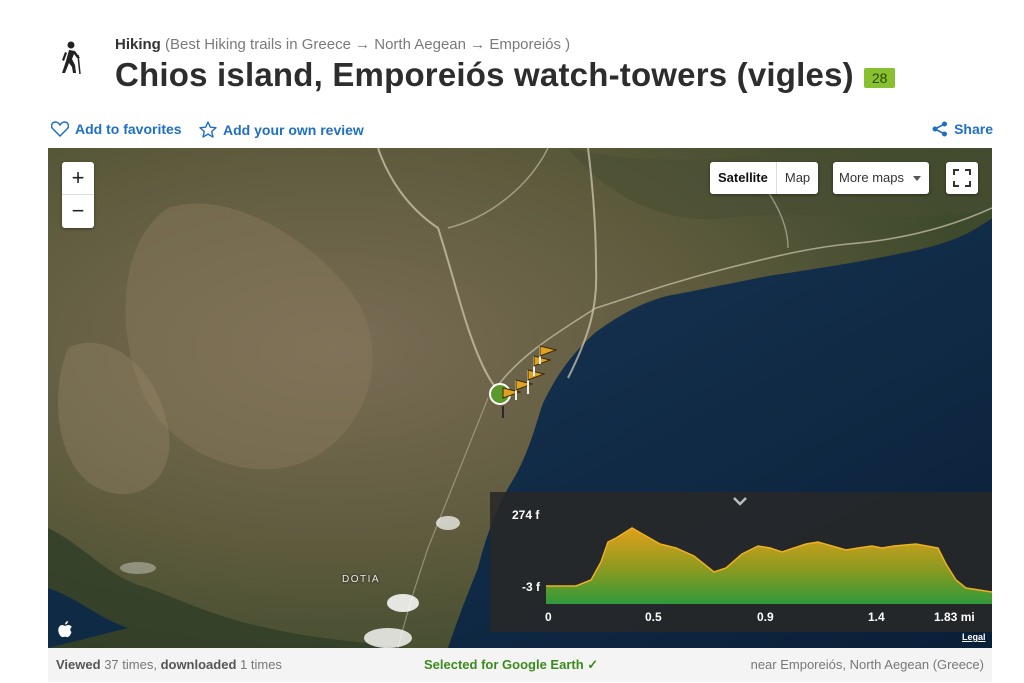 The height and width of the screenshot is (683, 1024). I want to click on location-text: near Emporeiós, North Aegean (Greece), so click(867, 664).